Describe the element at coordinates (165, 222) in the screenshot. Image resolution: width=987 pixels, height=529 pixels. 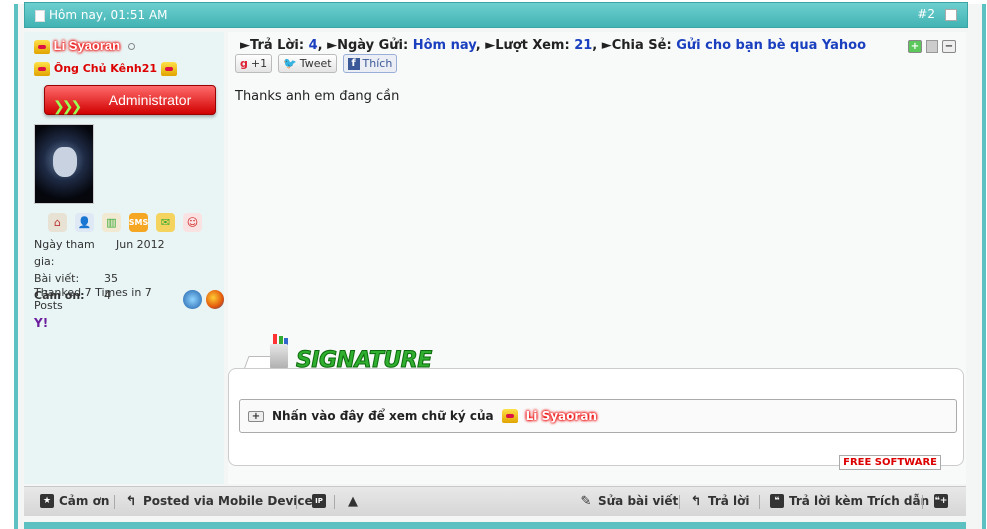
I see `mail-icon: ✉` at that location.